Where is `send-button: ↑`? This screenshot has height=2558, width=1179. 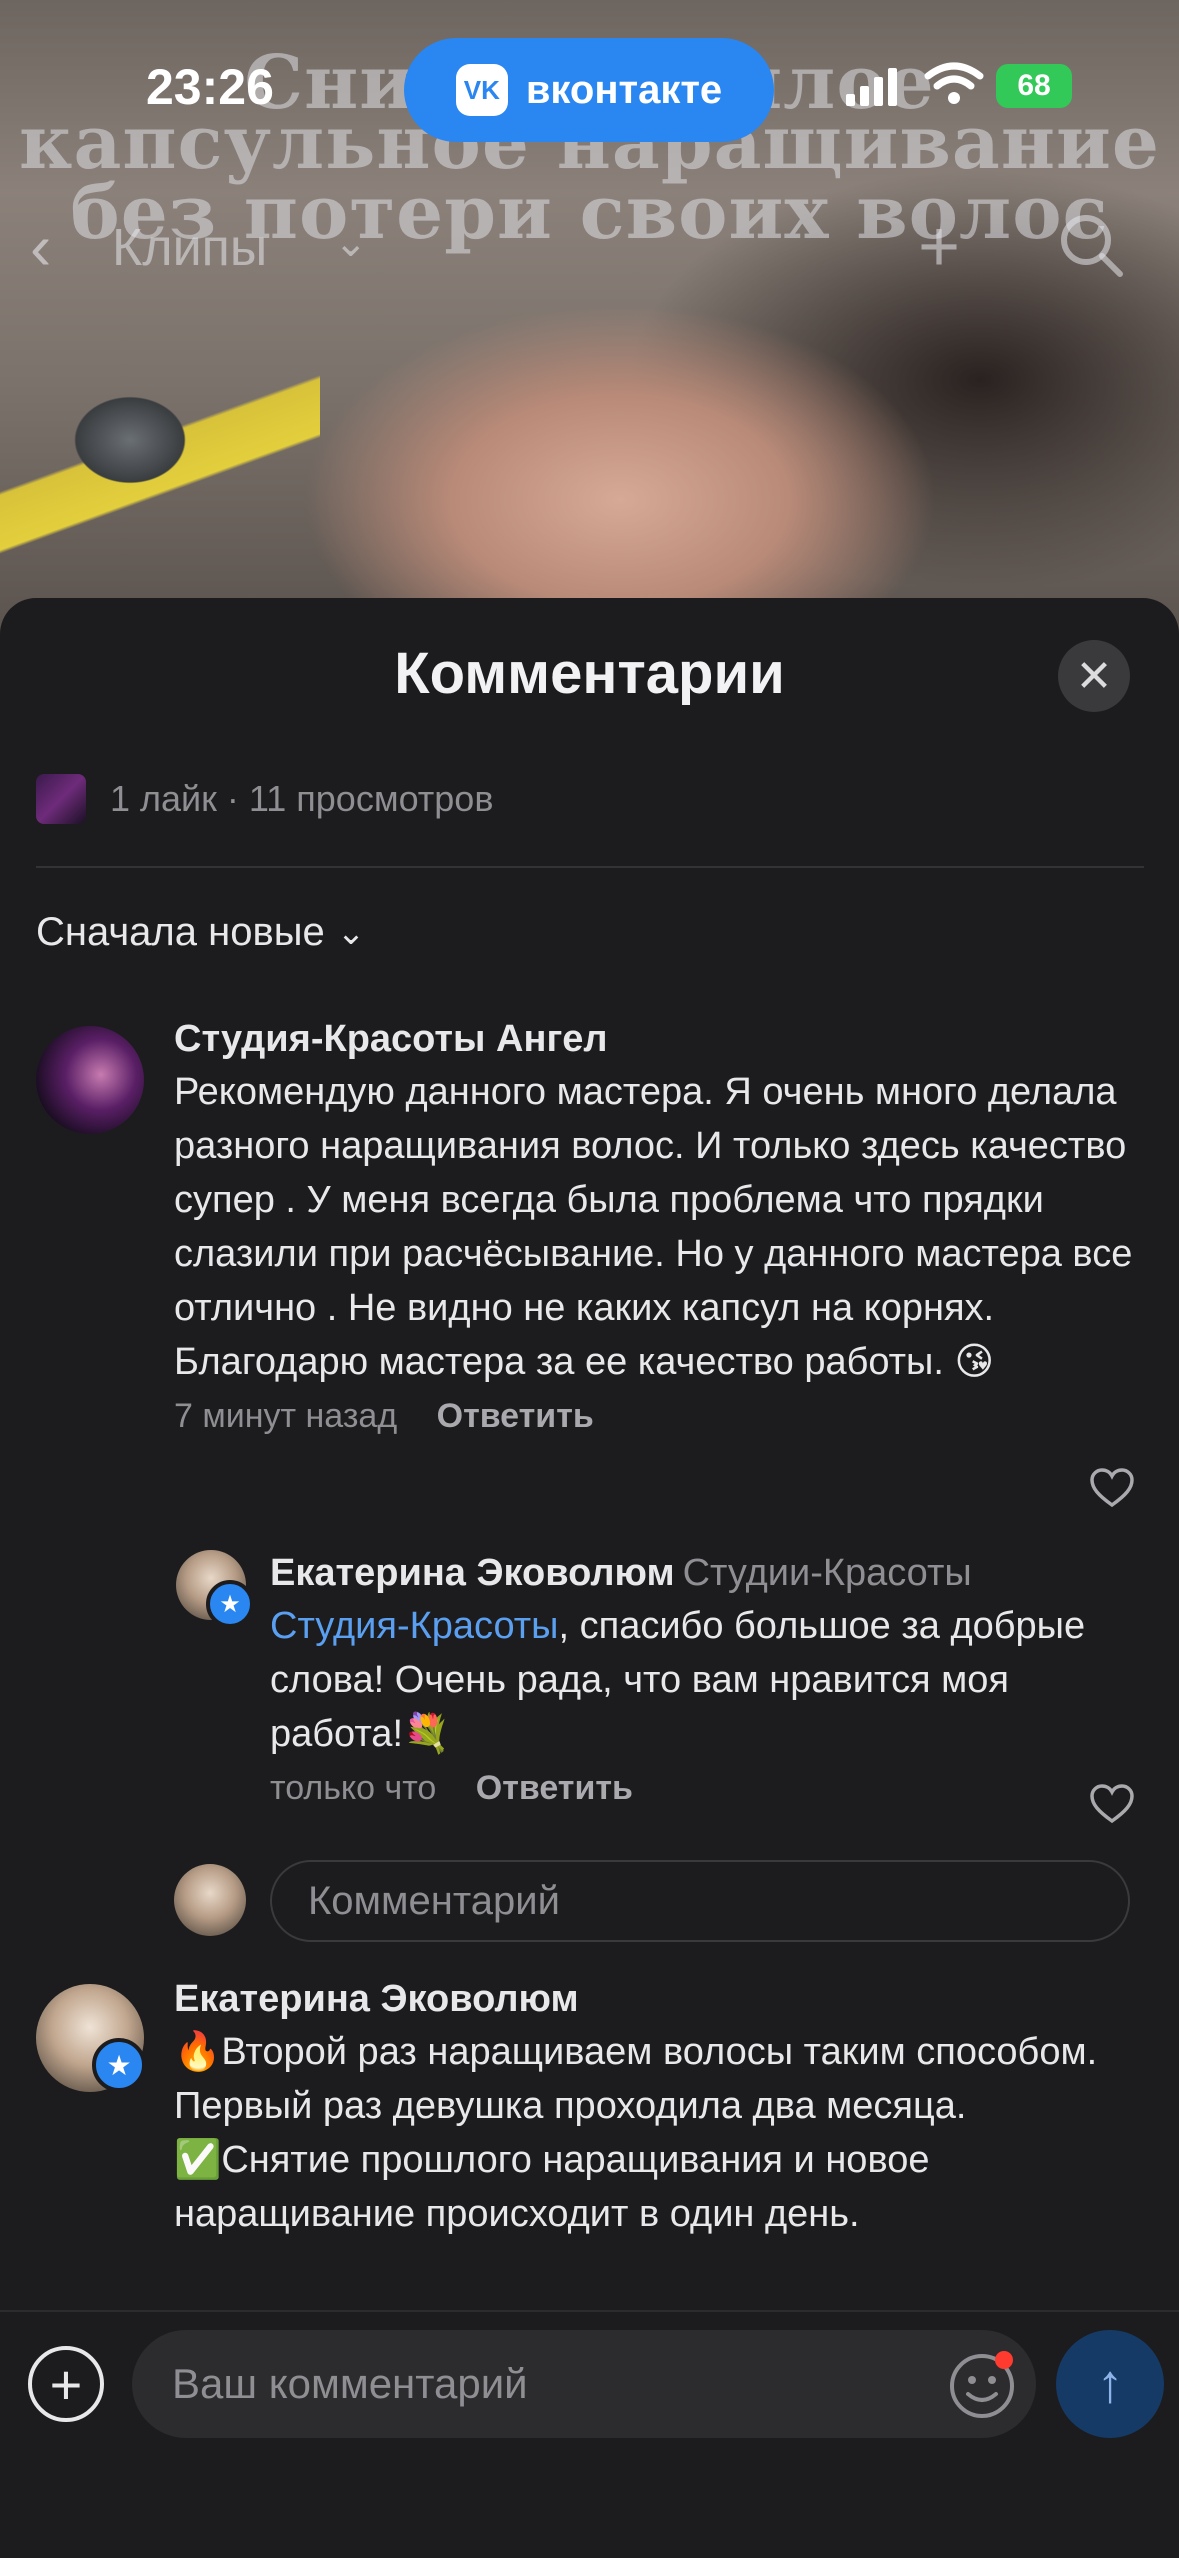 send-button: ↑ is located at coordinates (1110, 2384).